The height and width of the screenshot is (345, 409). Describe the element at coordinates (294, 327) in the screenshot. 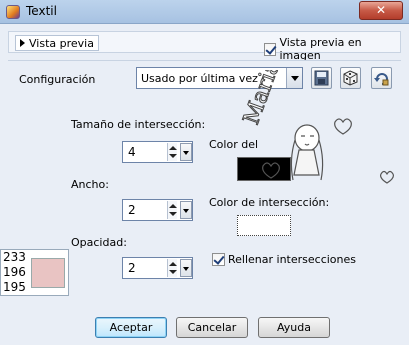

I see `help-button: Ayuda` at that location.